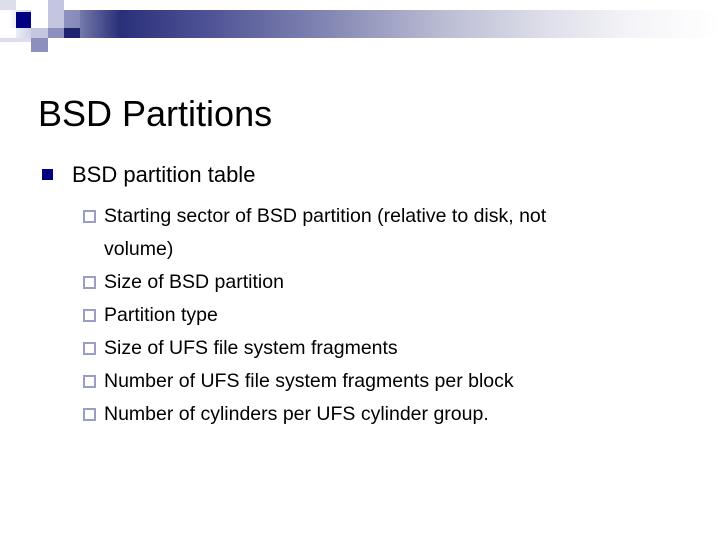 The image size is (720, 540). I want to click on list-item: Size of UFS file system fragments, so click(360, 348).